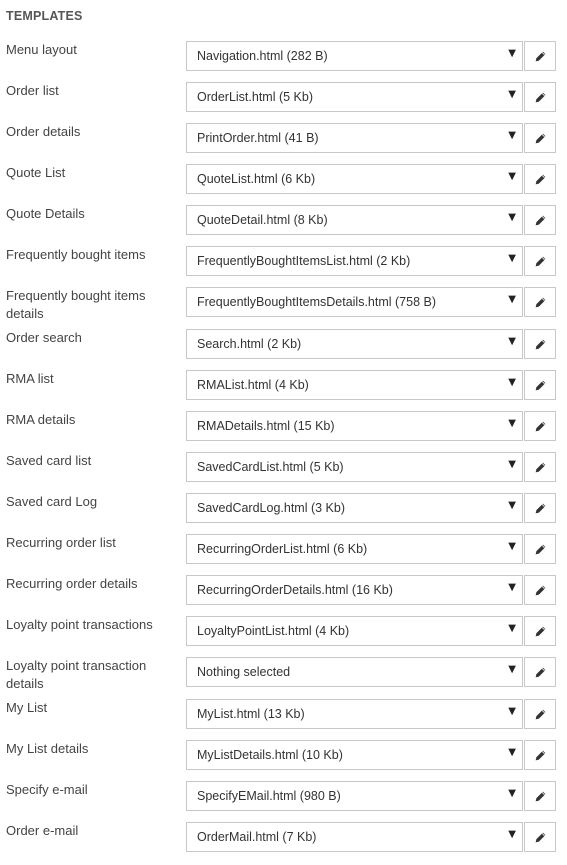  What do you see at coordinates (354, 179) in the screenshot?
I see `template-select: QuoteList.html (6 Kb) ▼` at bounding box center [354, 179].